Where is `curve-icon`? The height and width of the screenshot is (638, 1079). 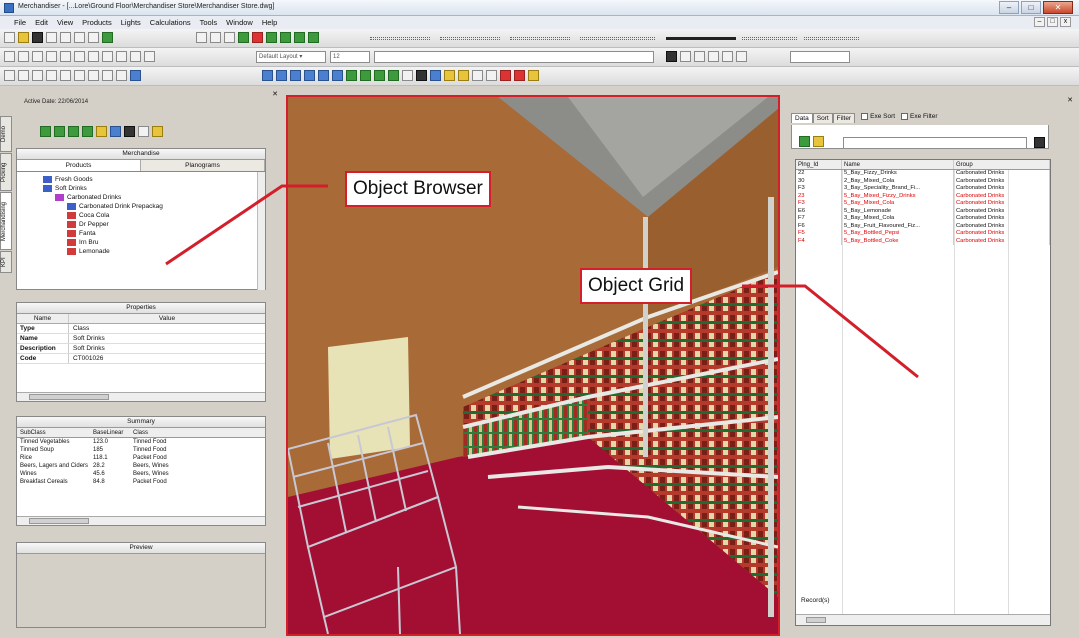
curve-icon is located at coordinates (713, 56).